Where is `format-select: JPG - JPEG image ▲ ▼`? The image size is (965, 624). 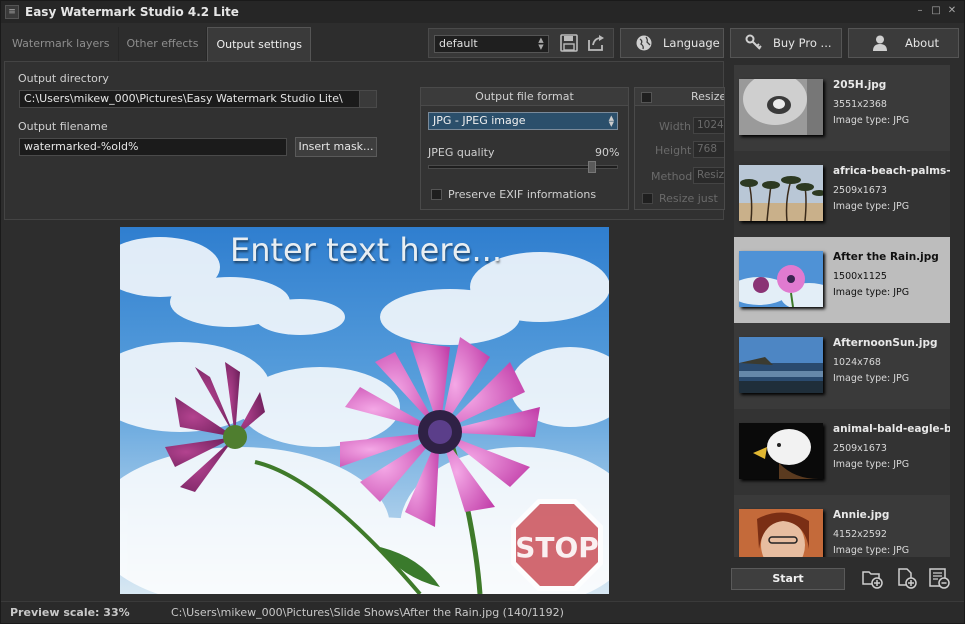 format-select: JPG - JPEG image ▲ ▼ is located at coordinates (523, 121).